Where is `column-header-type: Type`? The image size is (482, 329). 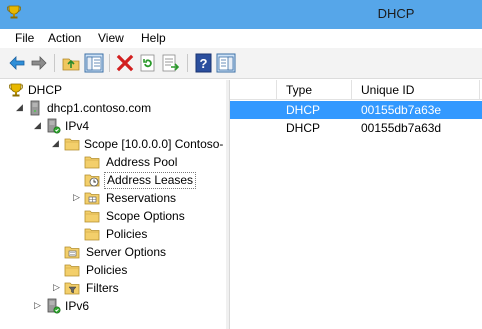
column-header-type: Type is located at coordinates (299, 90).